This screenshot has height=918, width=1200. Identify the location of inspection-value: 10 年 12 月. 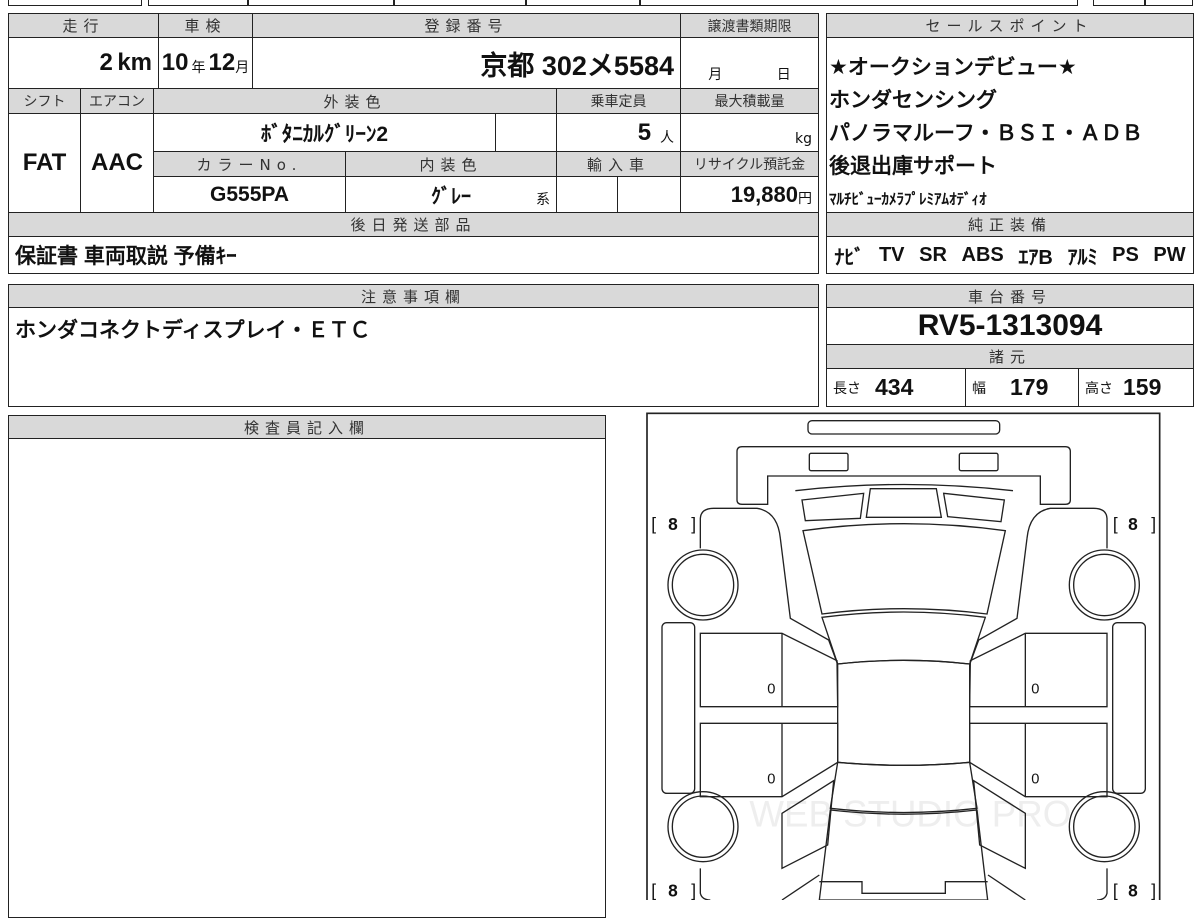
(205, 63).